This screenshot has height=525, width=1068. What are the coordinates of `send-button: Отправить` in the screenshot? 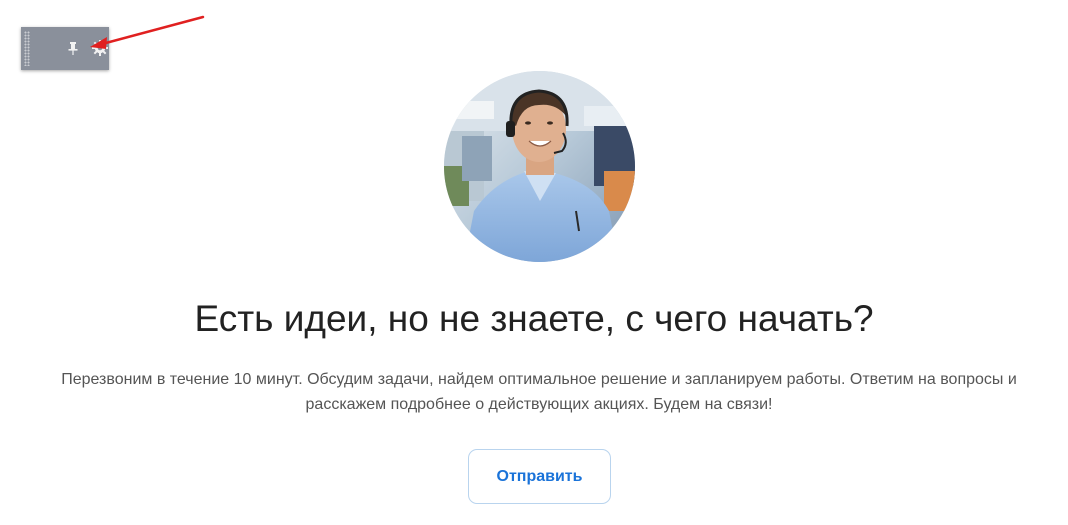 It's located at (539, 476).